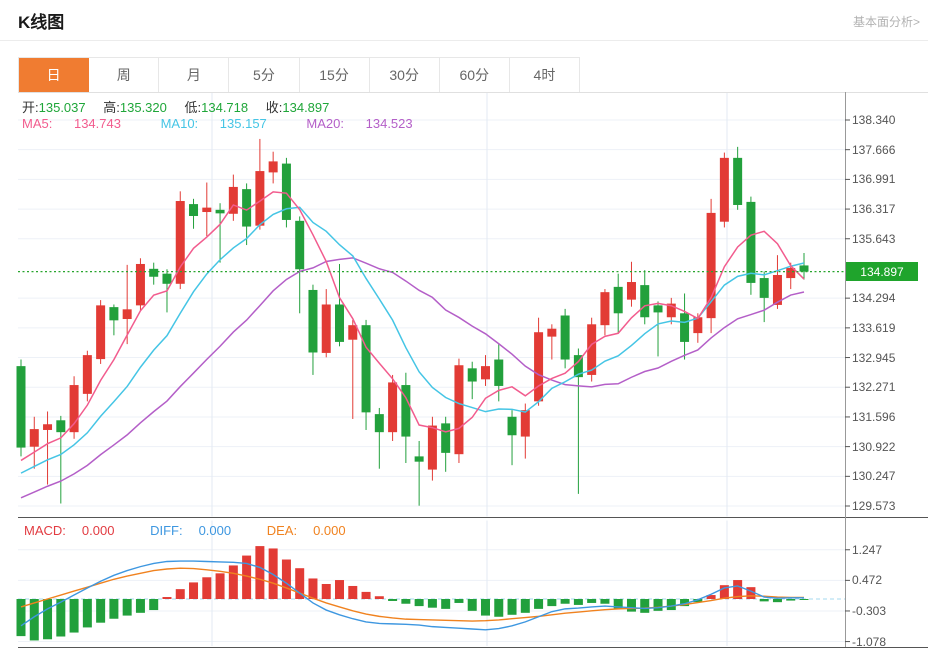 This screenshot has width=928, height=655. What do you see at coordinates (874, 120) in the screenshot?
I see `y-axis-tick-label: 138.340` at bounding box center [874, 120].